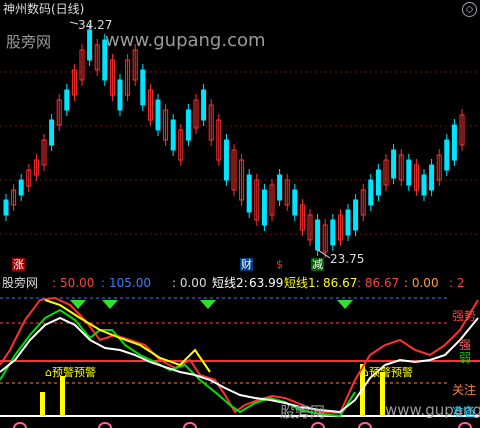  I want to click on zhang-marker: 涨, so click(18, 264).